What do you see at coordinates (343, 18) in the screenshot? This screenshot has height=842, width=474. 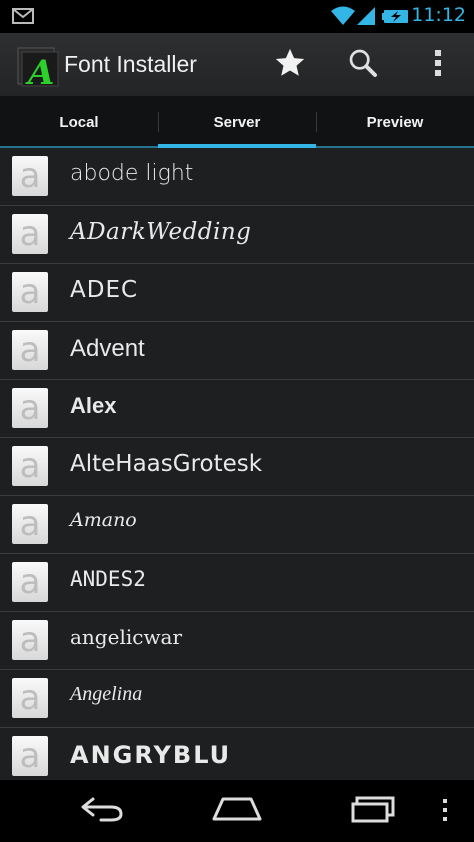 I see `wifi-icon` at bounding box center [343, 18].